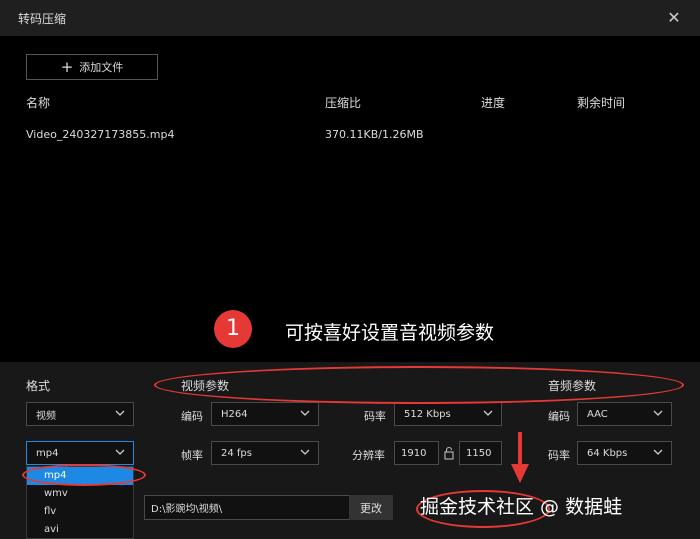  I want to click on media-type-select: 视频, so click(80, 414).